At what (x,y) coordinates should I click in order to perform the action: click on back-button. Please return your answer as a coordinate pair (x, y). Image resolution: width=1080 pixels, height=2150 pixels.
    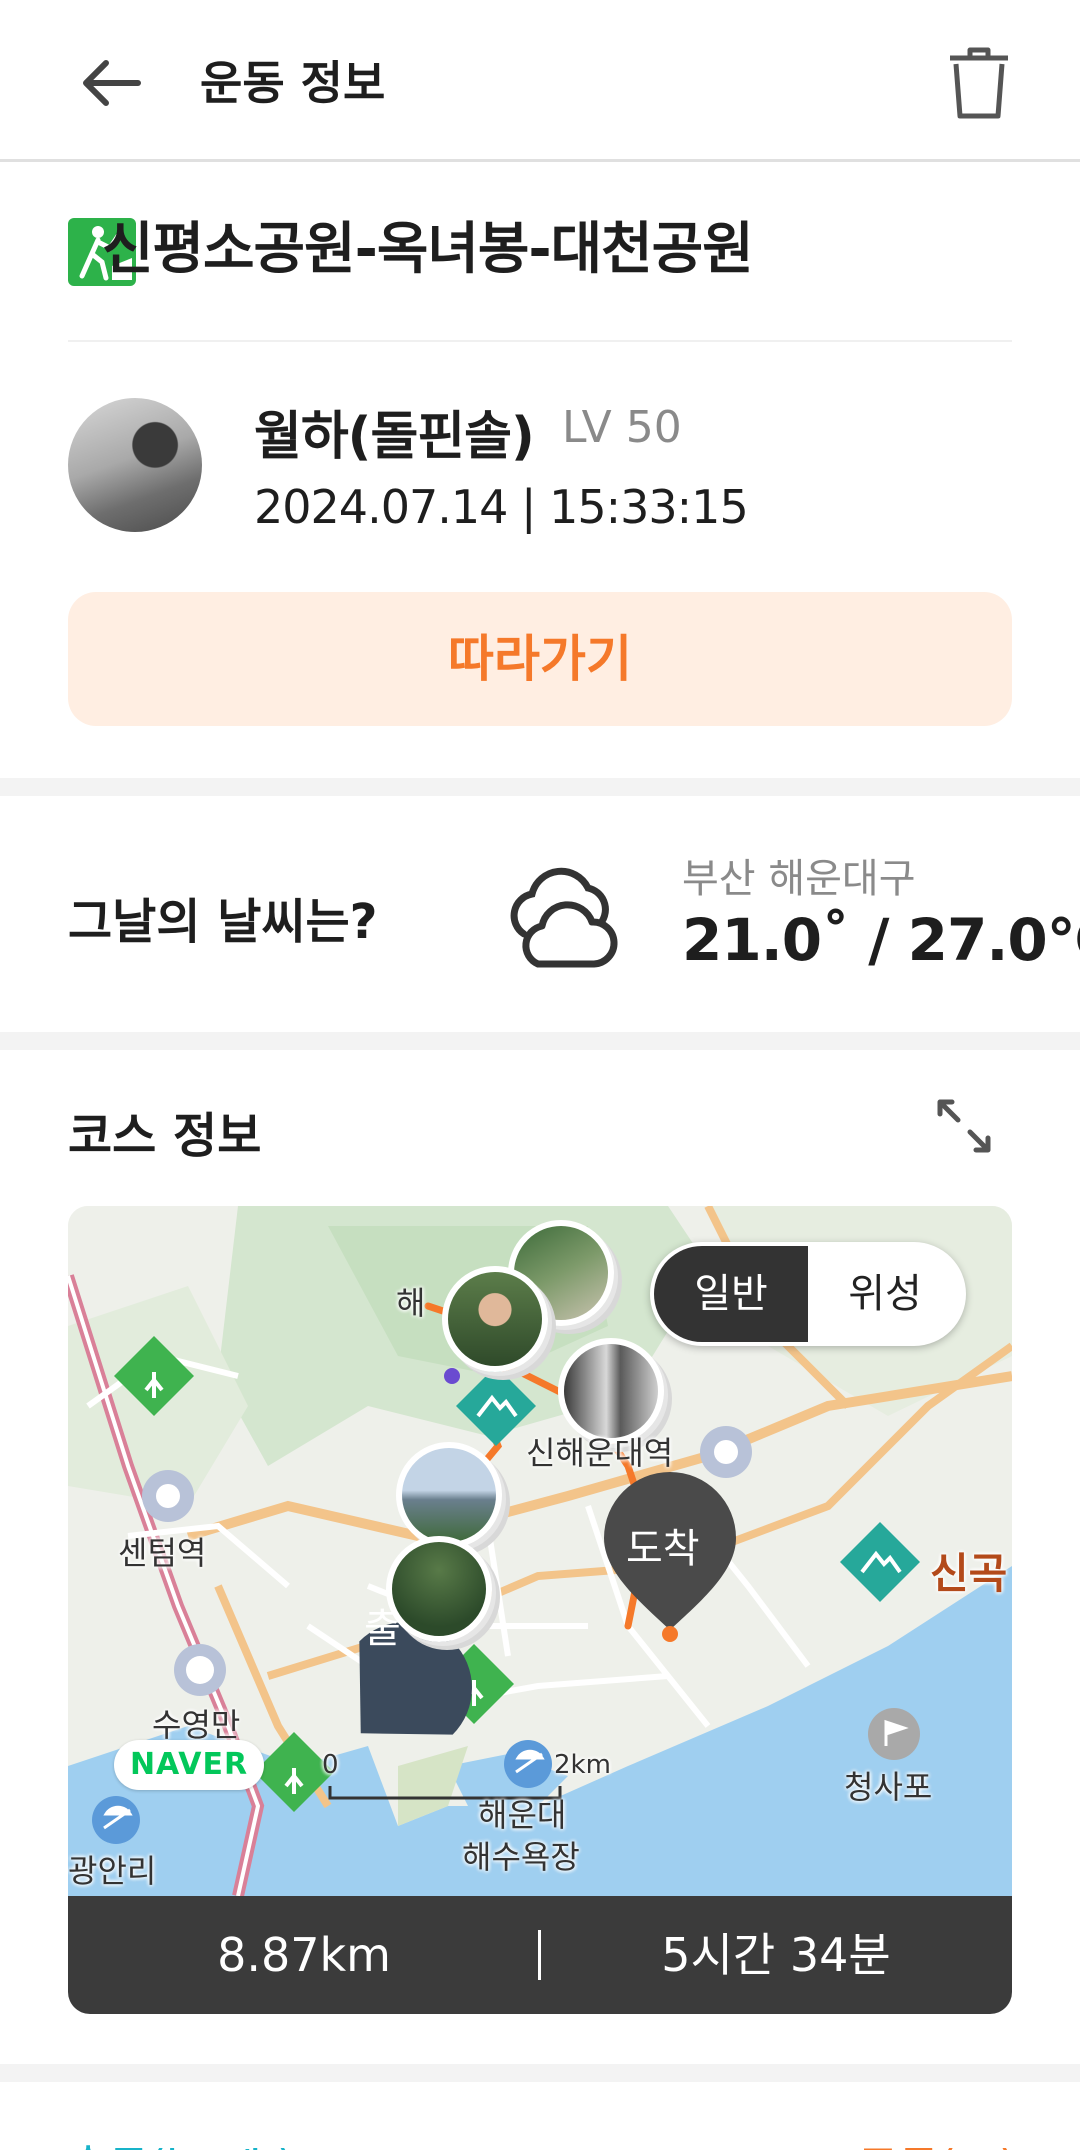
    Looking at the image, I should click on (114, 83).